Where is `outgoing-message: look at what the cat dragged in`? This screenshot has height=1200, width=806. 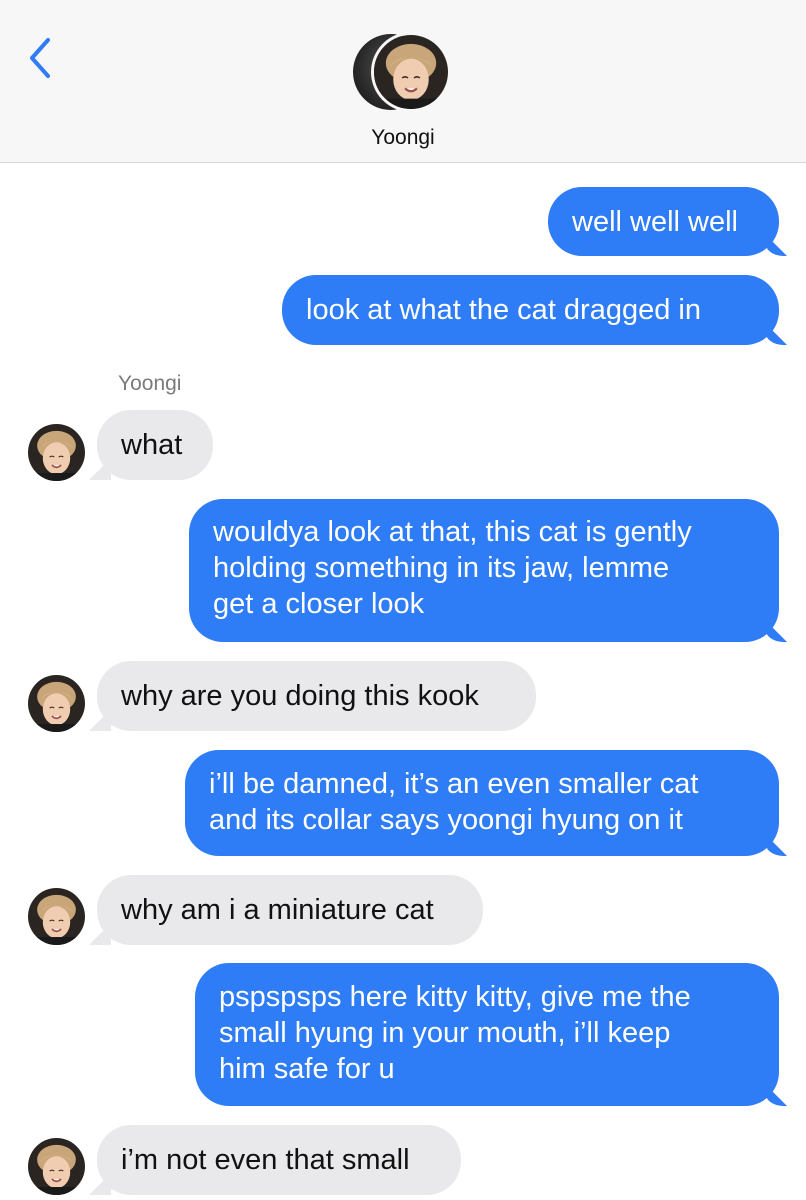
outgoing-message: look at what the cat dragged in is located at coordinates (530, 310).